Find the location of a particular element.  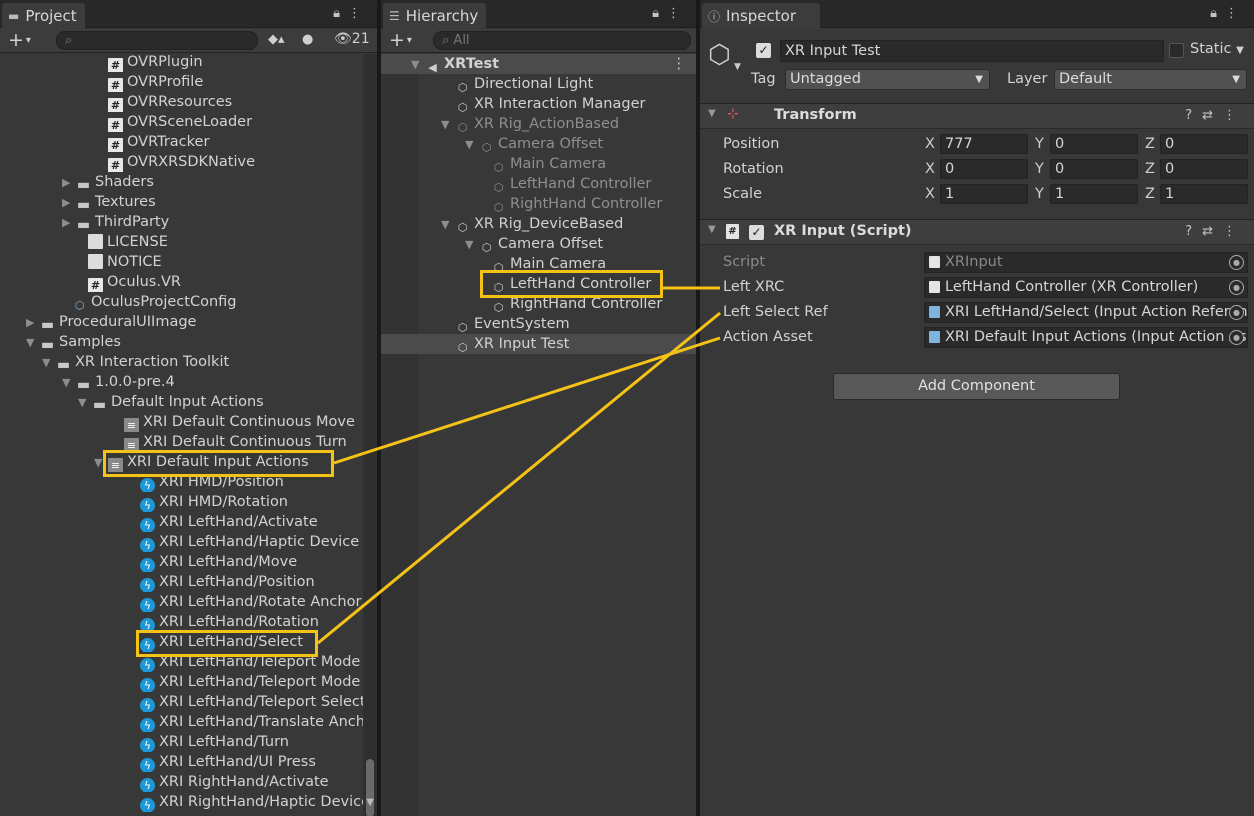

position-x-field: 777 is located at coordinates (984, 144).